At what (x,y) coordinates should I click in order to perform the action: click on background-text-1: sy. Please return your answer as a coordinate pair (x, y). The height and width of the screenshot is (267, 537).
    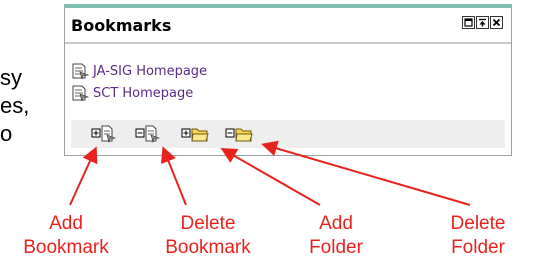
    Looking at the image, I should click on (11, 77).